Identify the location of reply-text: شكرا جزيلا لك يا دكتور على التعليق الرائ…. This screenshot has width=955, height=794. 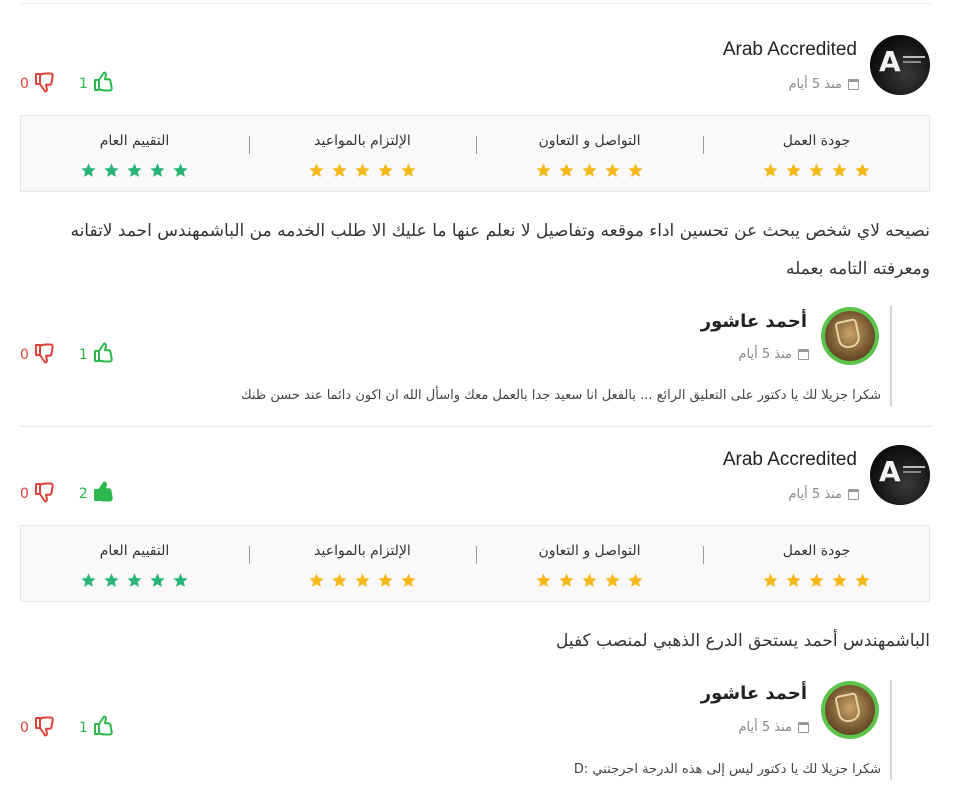
(561, 395).